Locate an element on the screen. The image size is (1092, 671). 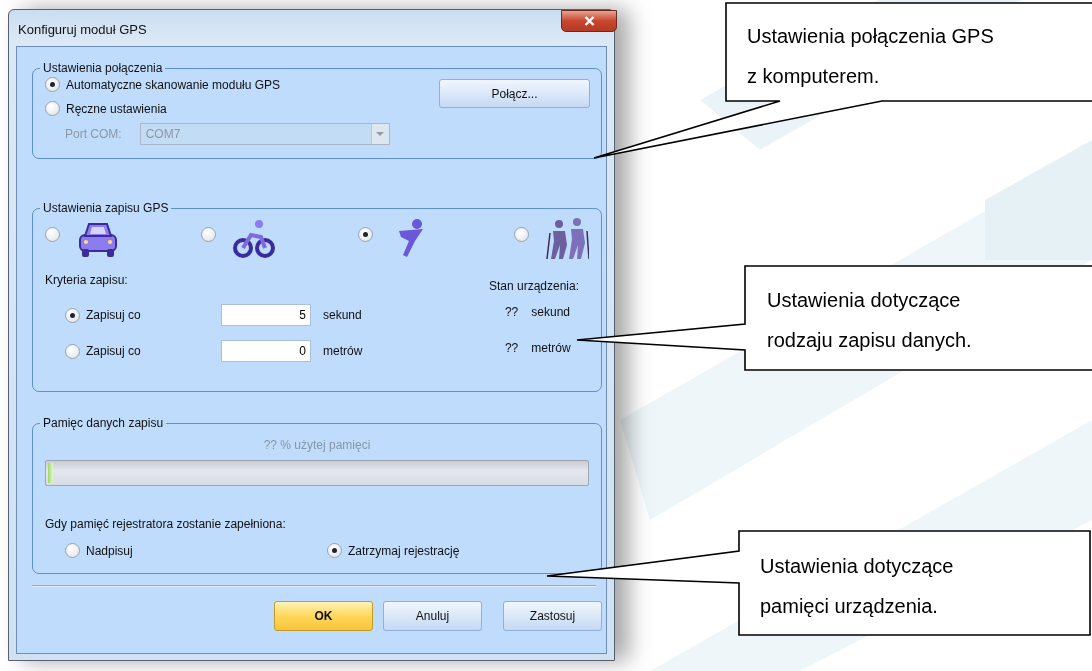
radio-label: Ręczne ustawienia is located at coordinates (116, 108).